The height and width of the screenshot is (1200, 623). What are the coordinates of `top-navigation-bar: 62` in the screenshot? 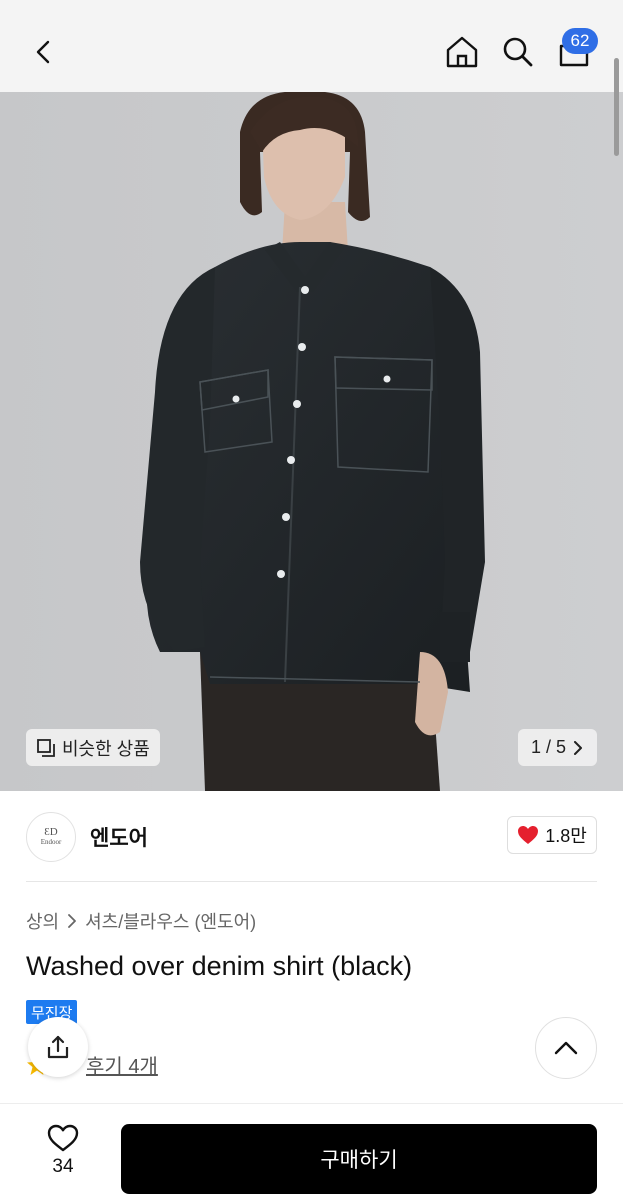 It's located at (311, 46).